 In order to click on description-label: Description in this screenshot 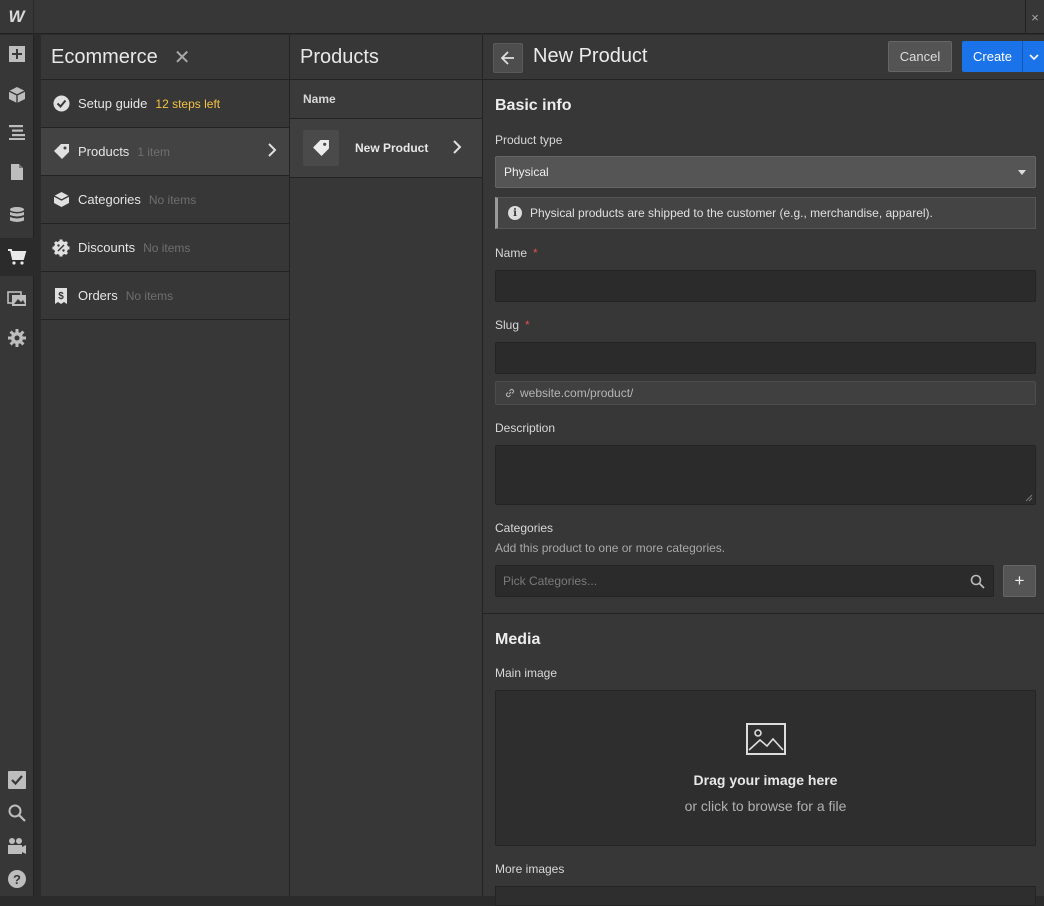, I will do `click(525, 428)`.